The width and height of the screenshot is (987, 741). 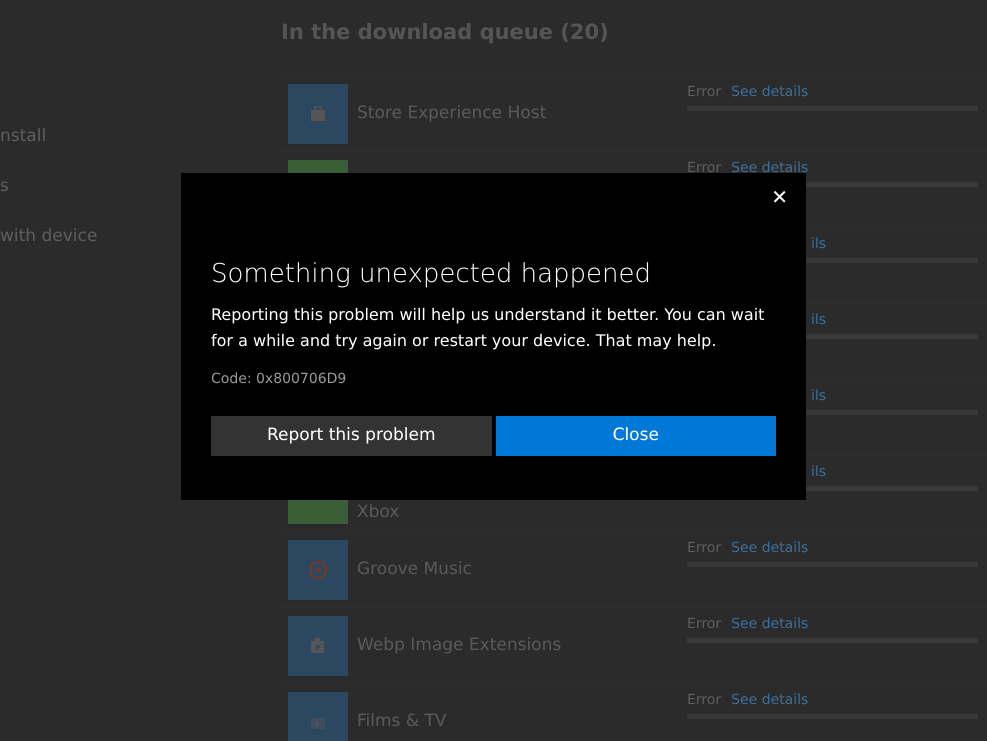 What do you see at coordinates (351, 436) in the screenshot?
I see `report-button: Report this problem` at bounding box center [351, 436].